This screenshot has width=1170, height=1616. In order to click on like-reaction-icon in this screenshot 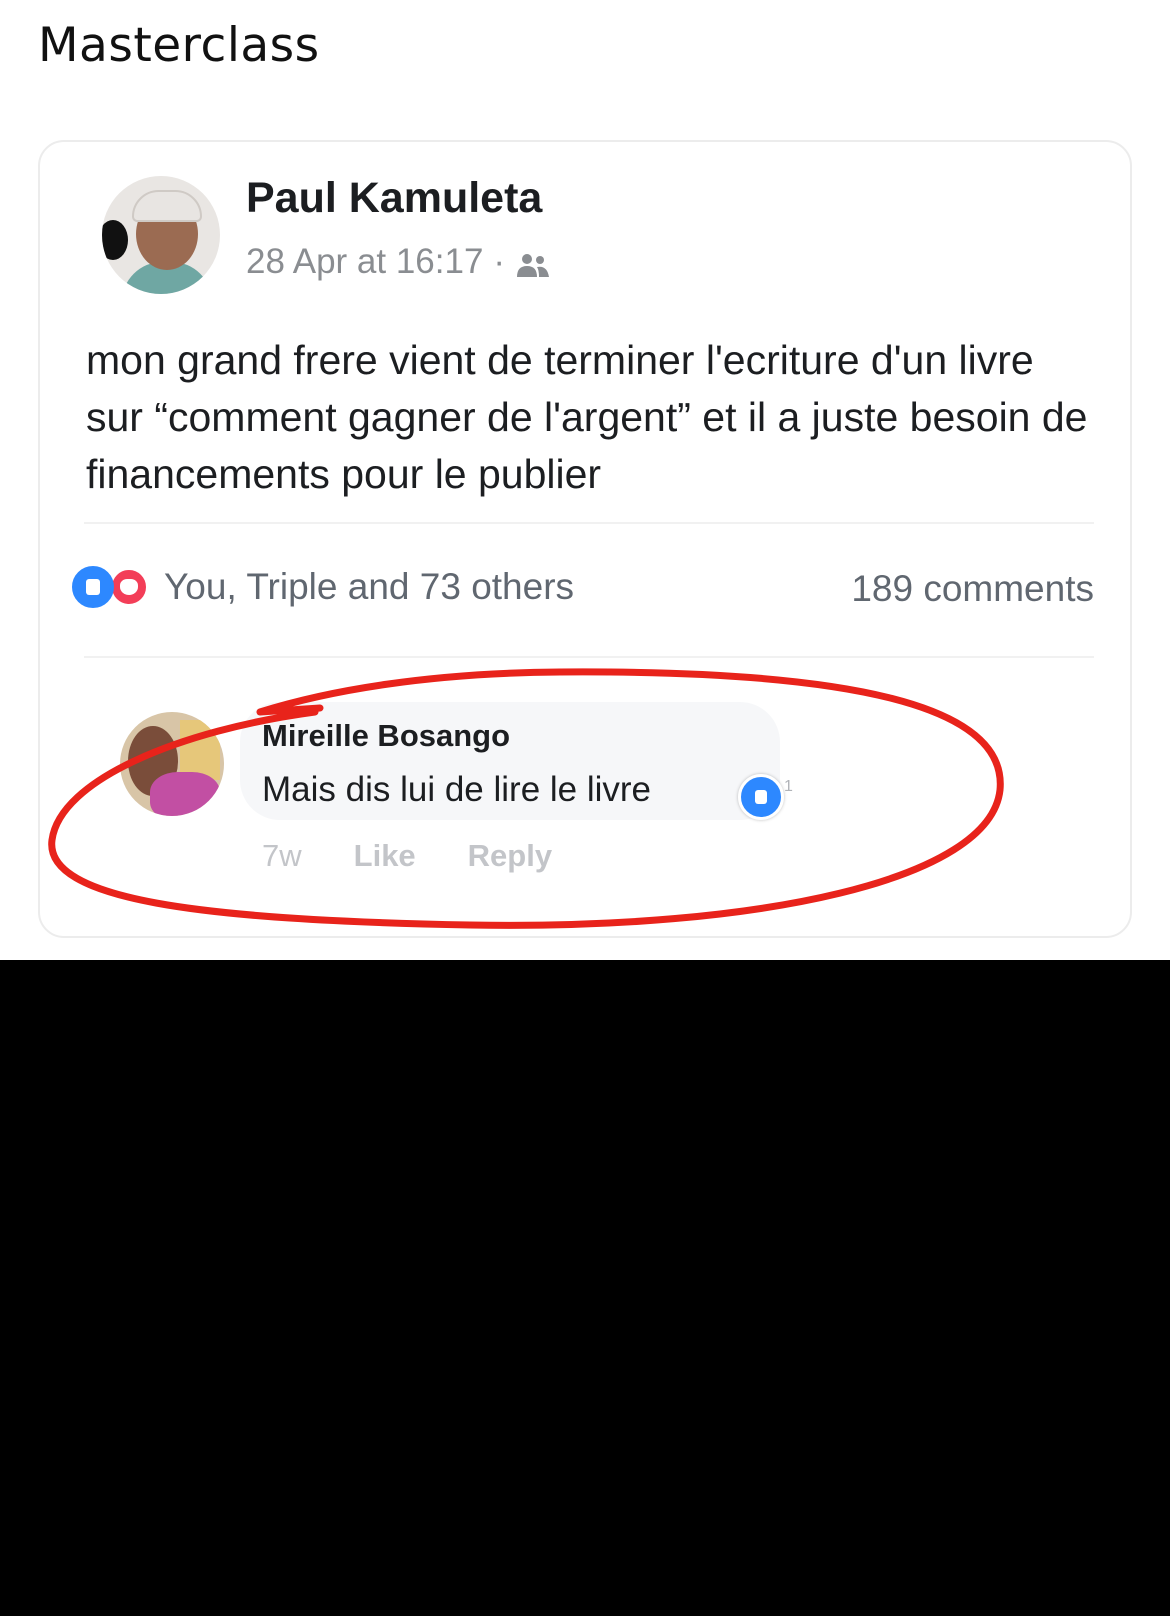, I will do `click(93, 587)`.